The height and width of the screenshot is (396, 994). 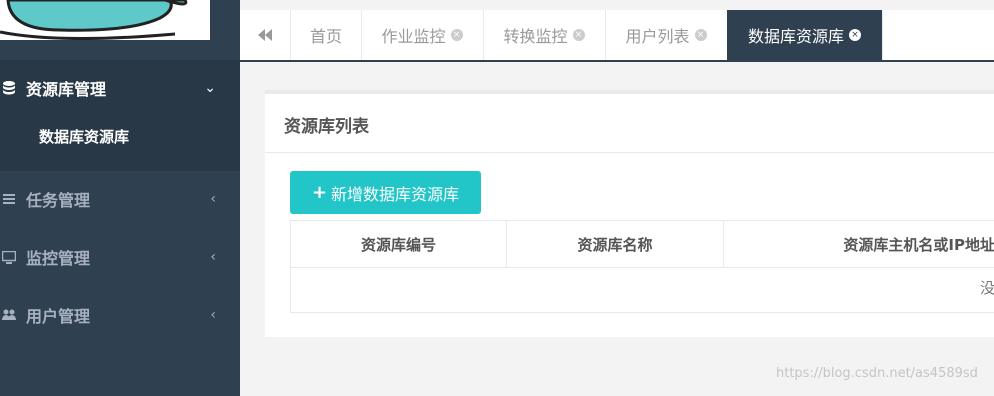 I want to click on sidebar-item-repository: 资源库管理 ⌄, so click(x=120, y=88).